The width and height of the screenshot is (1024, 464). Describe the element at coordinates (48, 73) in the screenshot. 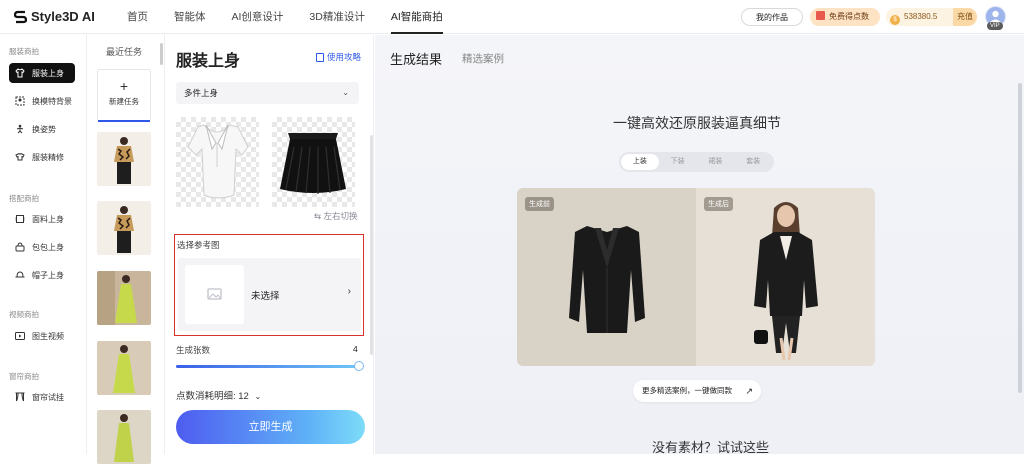

I see `sidebar-item-label: 服装上身` at that location.